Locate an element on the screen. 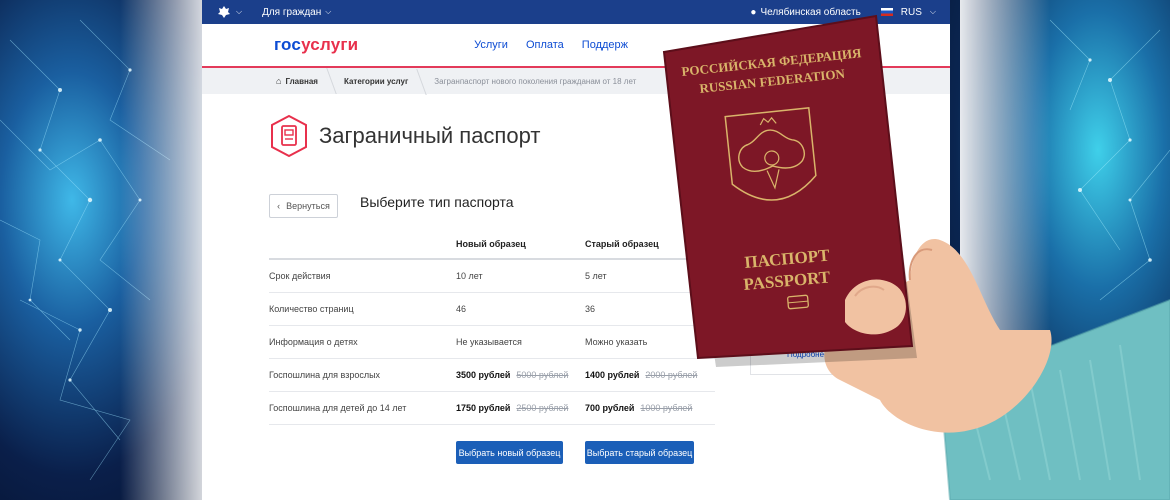 The height and width of the screenshot is (500, 1170). home-icon: ⌂ is located at coordinates (279, 81).